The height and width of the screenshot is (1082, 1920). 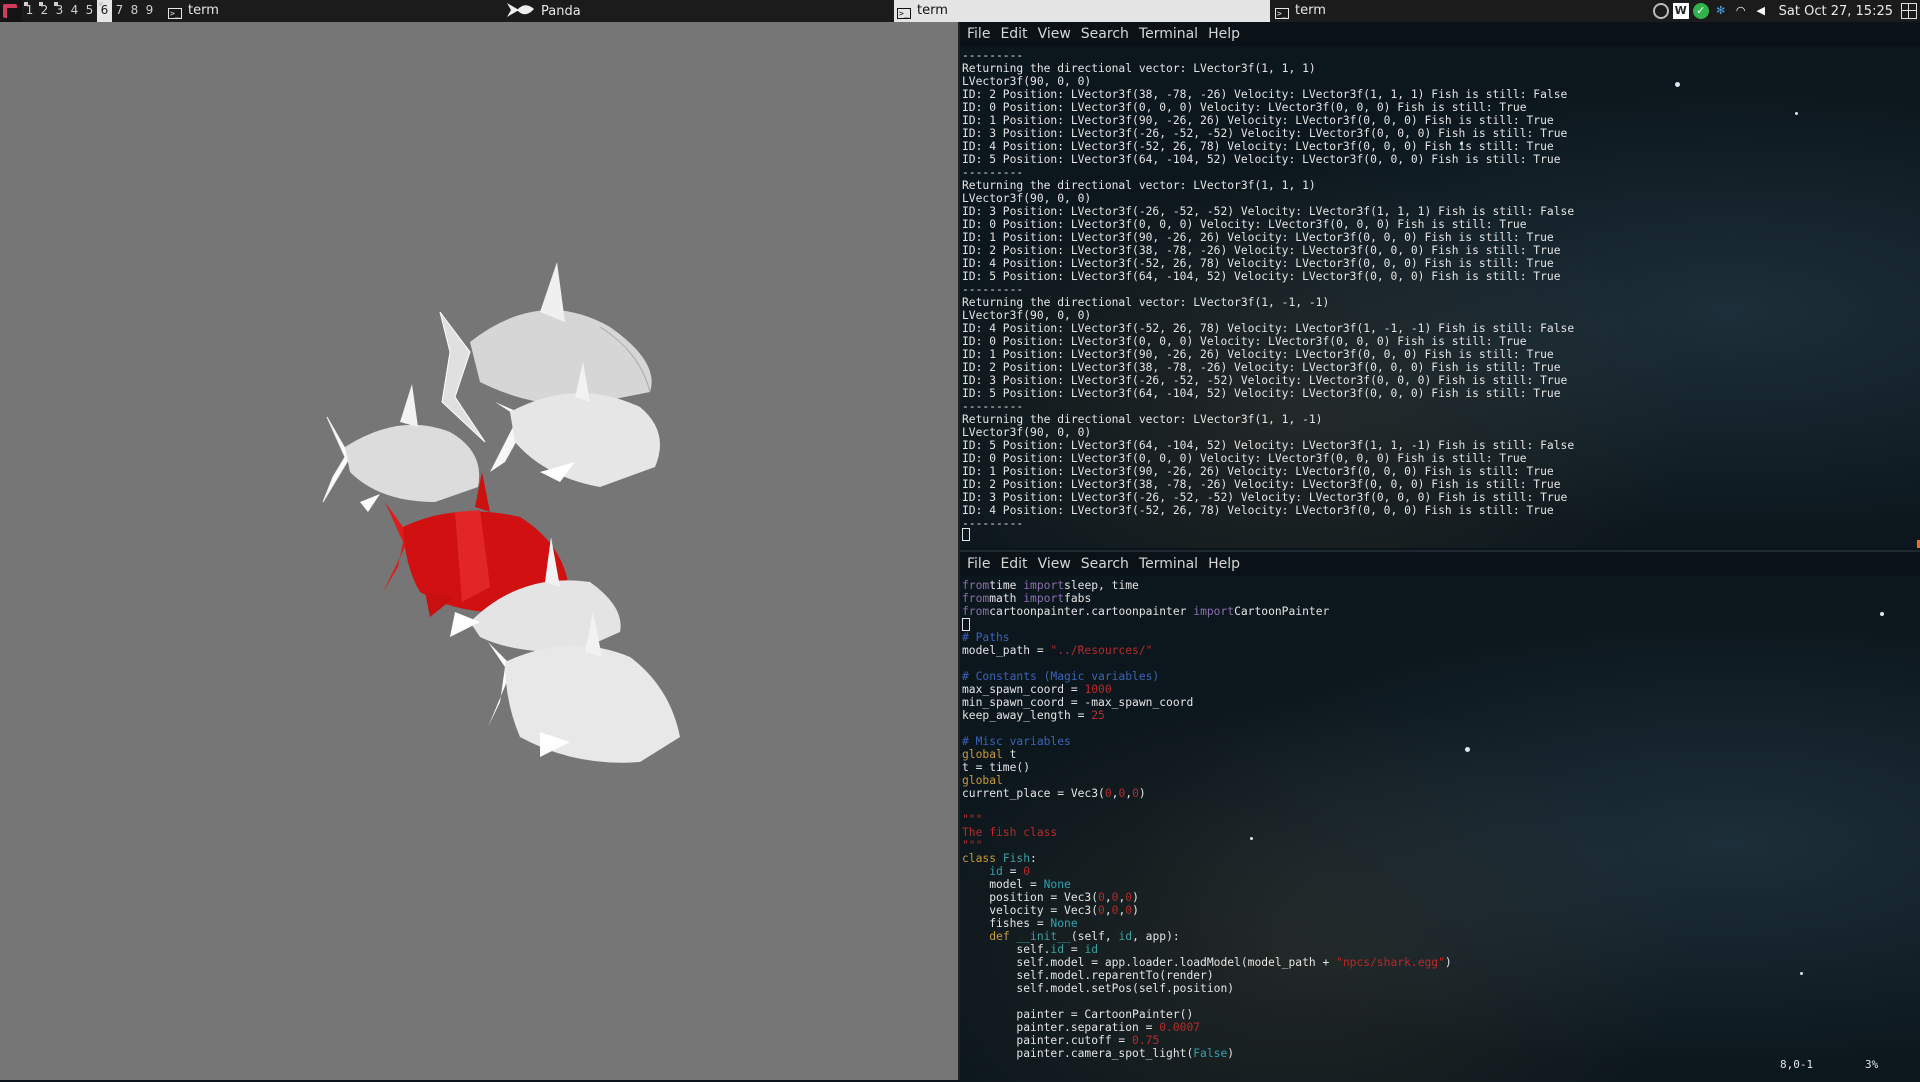 What do you see at coordinates (1836, 11) in the screenshot?
I see `clock: Sat Oct 27, 15:25` at bounding box center [1836, 11].